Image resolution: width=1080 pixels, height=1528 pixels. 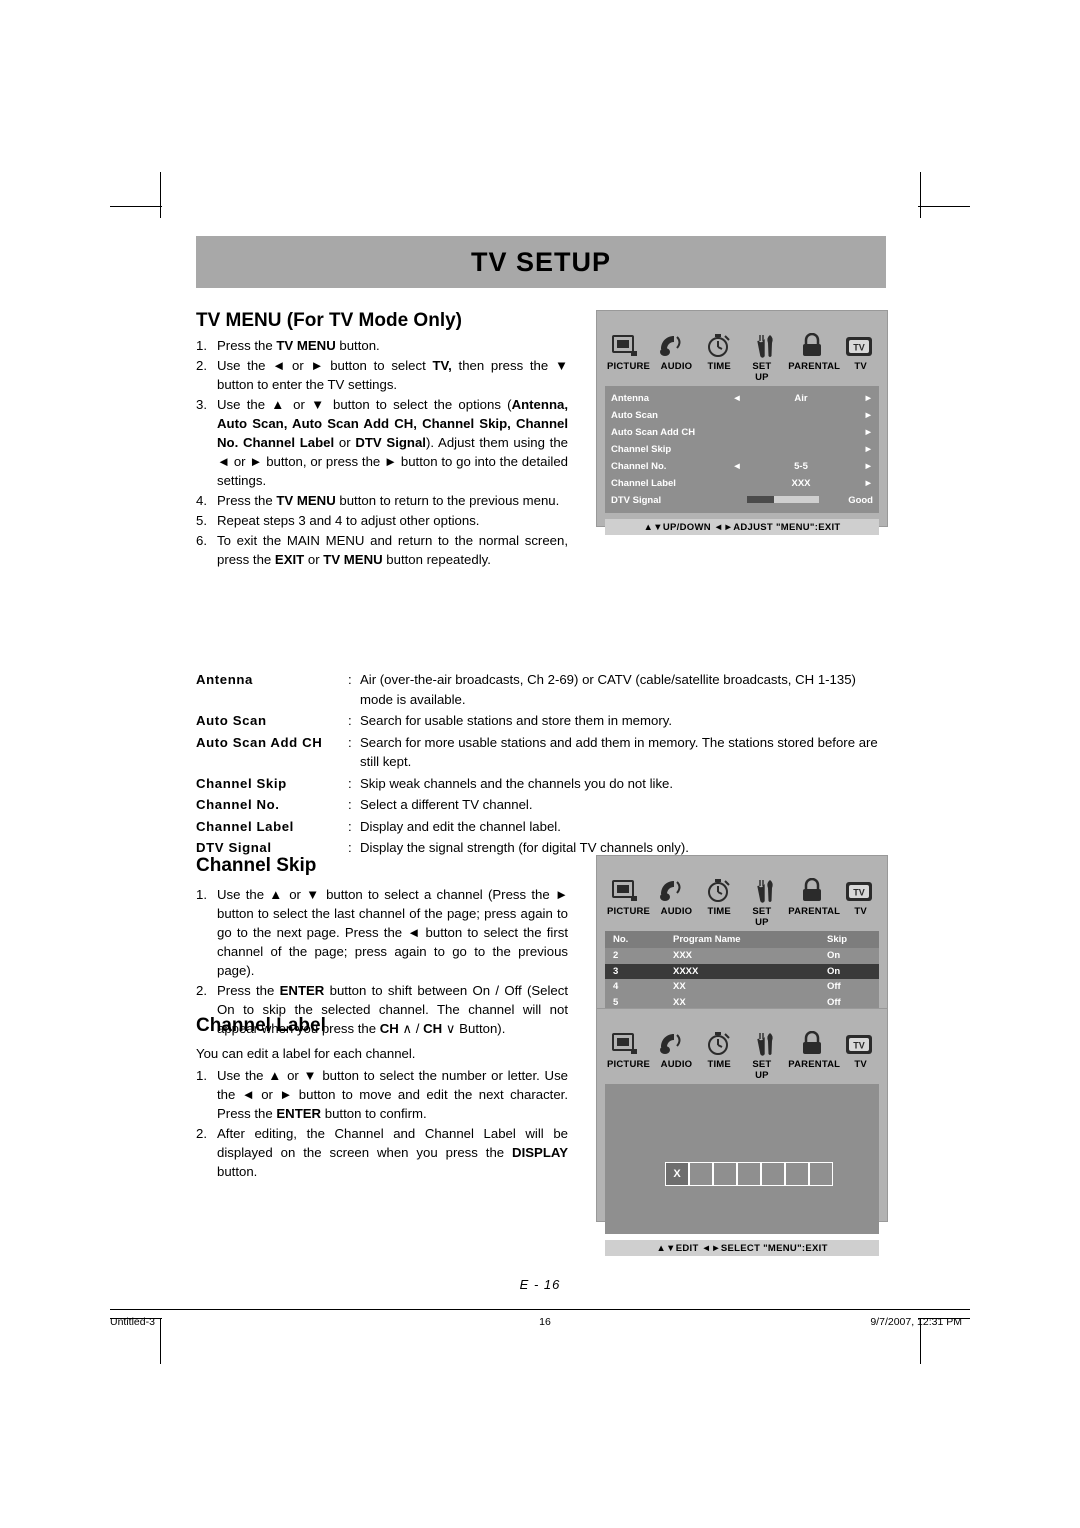 I want to click on osd-menu-row: Channel No. ◄ 5-5 ►, so click(x=742, y=466).